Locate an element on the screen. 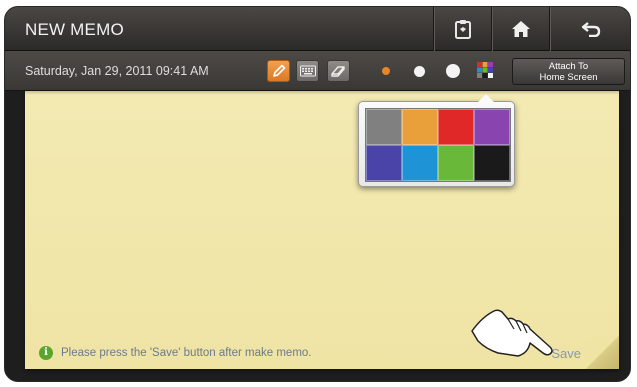 This screenshot has height=387, width=637. home-icon is located at coordinates (520, 29).